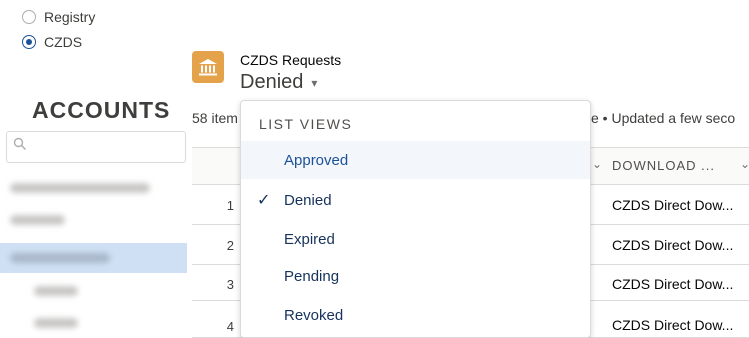 The width and height of the screenshot is (749, 338). I want to click on list-view-item-revoked: Revoked, so click(415, 315).